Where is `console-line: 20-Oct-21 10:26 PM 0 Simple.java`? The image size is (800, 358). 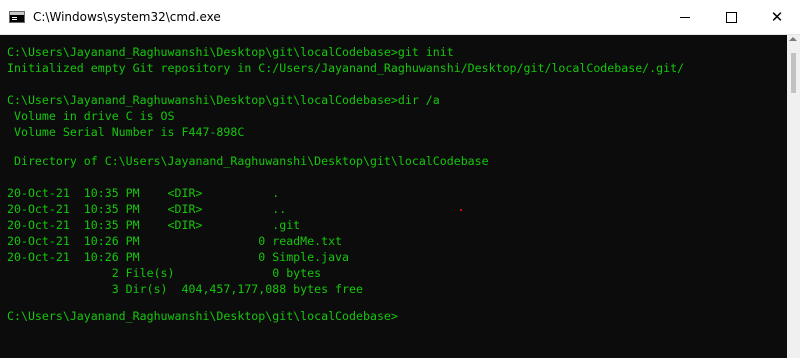
console-line: 20-Oct-21 10:26 PM 0 Simple.java is located at coordinates (178, 257).